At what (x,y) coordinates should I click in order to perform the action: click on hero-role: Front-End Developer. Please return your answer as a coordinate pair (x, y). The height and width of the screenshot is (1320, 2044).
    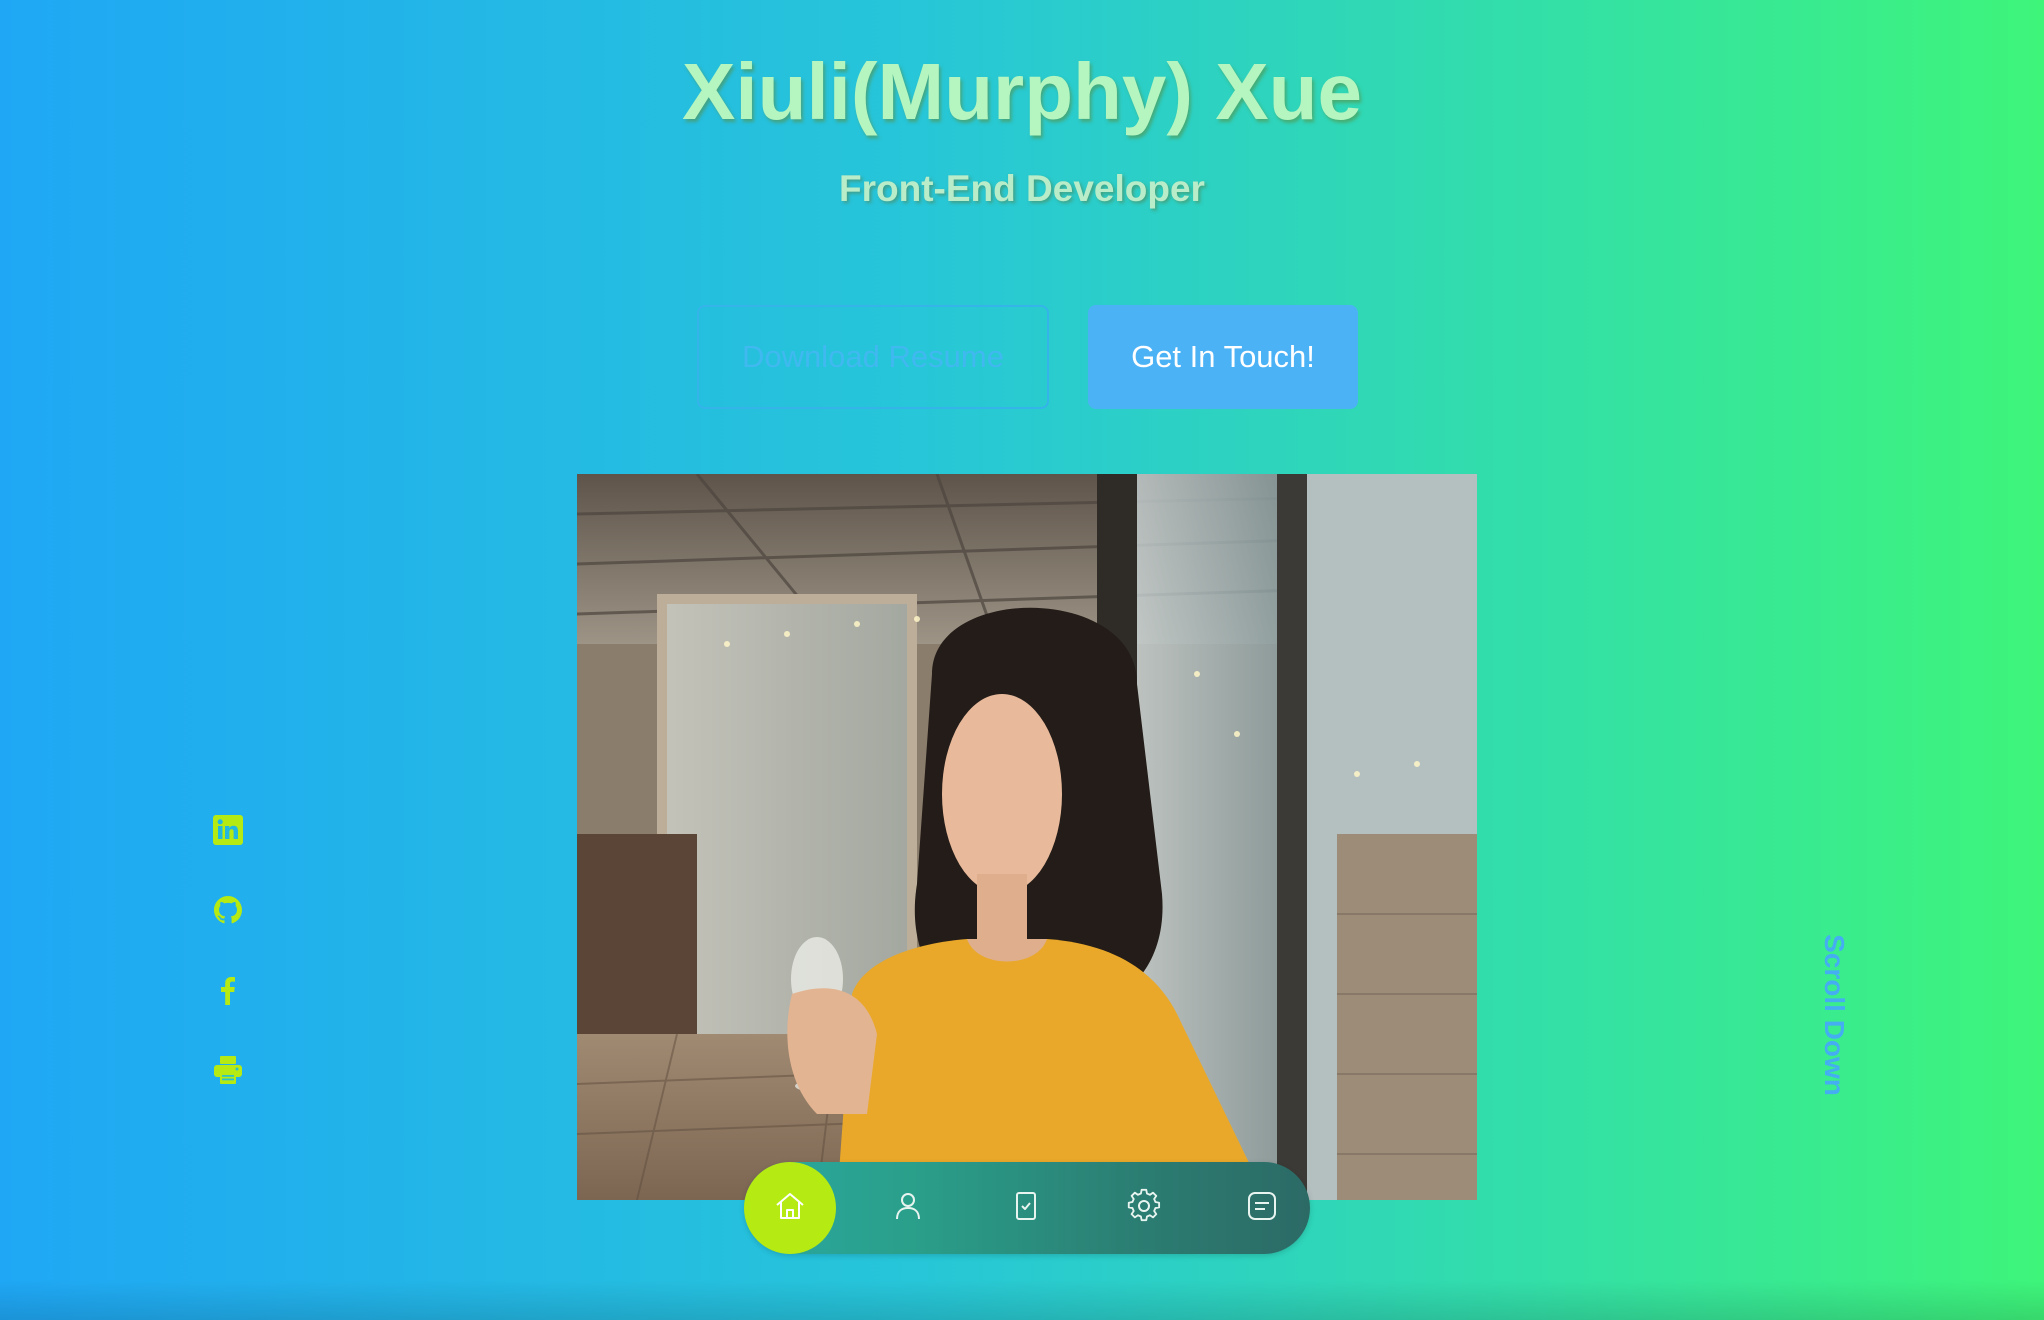
    Looking at the image, I should click on (1022, 188).